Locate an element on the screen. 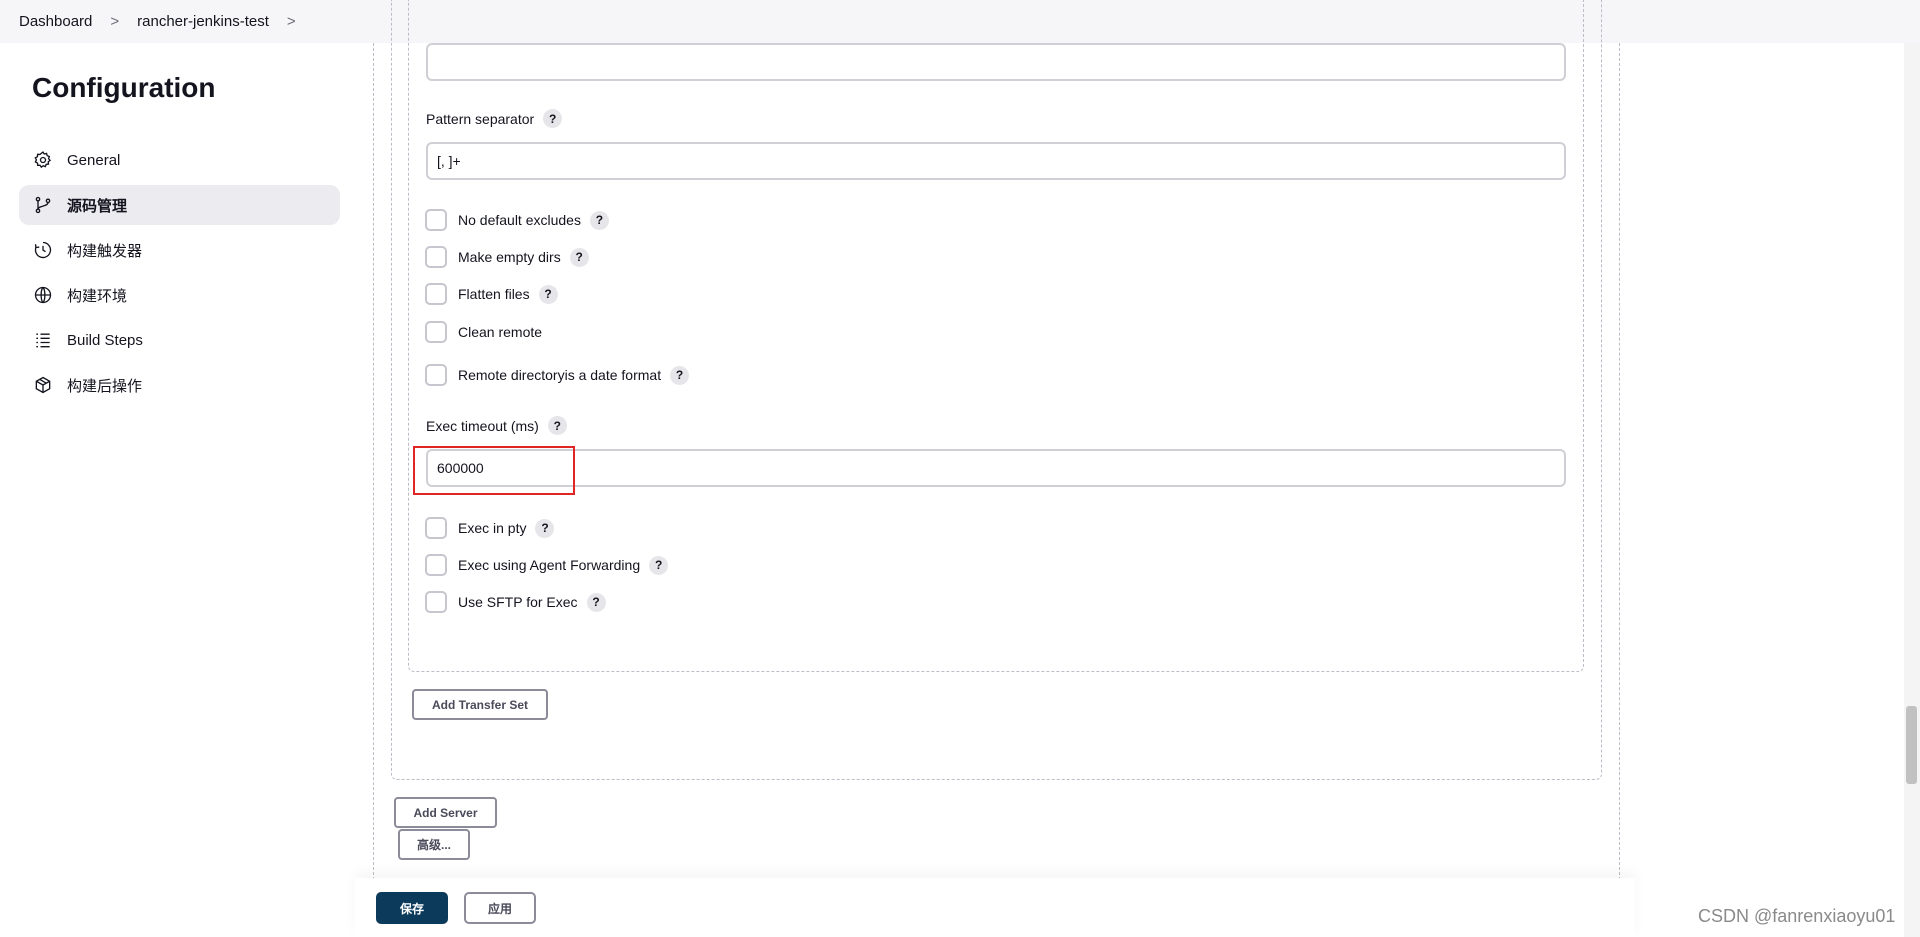 The image size is (1920, 937). pattern-separator-label: Pattern separator ? is located at coordinates (494, 118).